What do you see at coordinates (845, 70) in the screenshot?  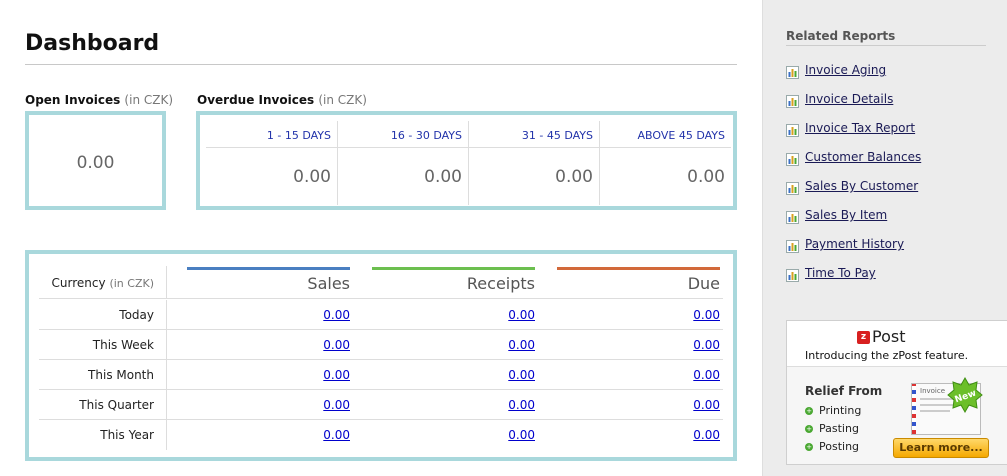 I see `report-link: Invoice Aging` at bounding box center [845, 70].